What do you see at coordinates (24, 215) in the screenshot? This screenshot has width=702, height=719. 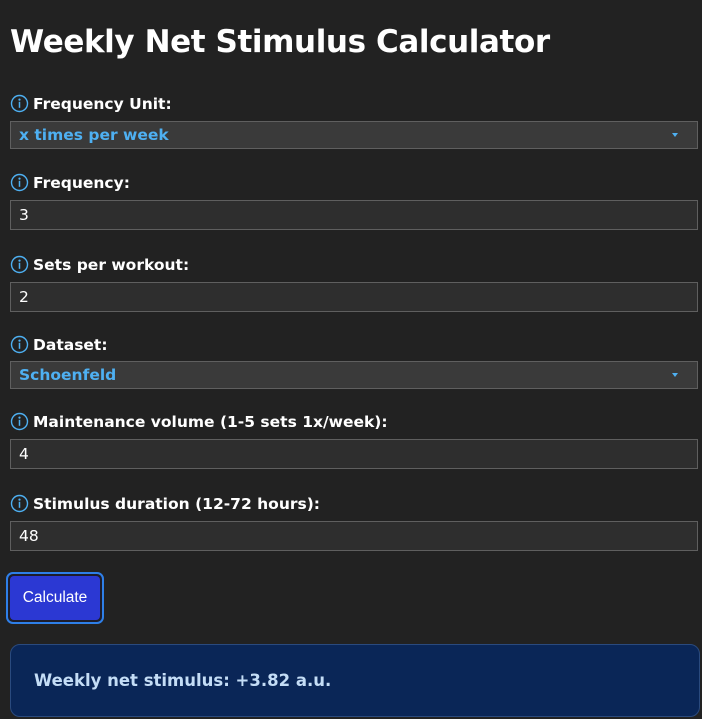 I see `frequency-value: 3` at bounding box center [24, 215].